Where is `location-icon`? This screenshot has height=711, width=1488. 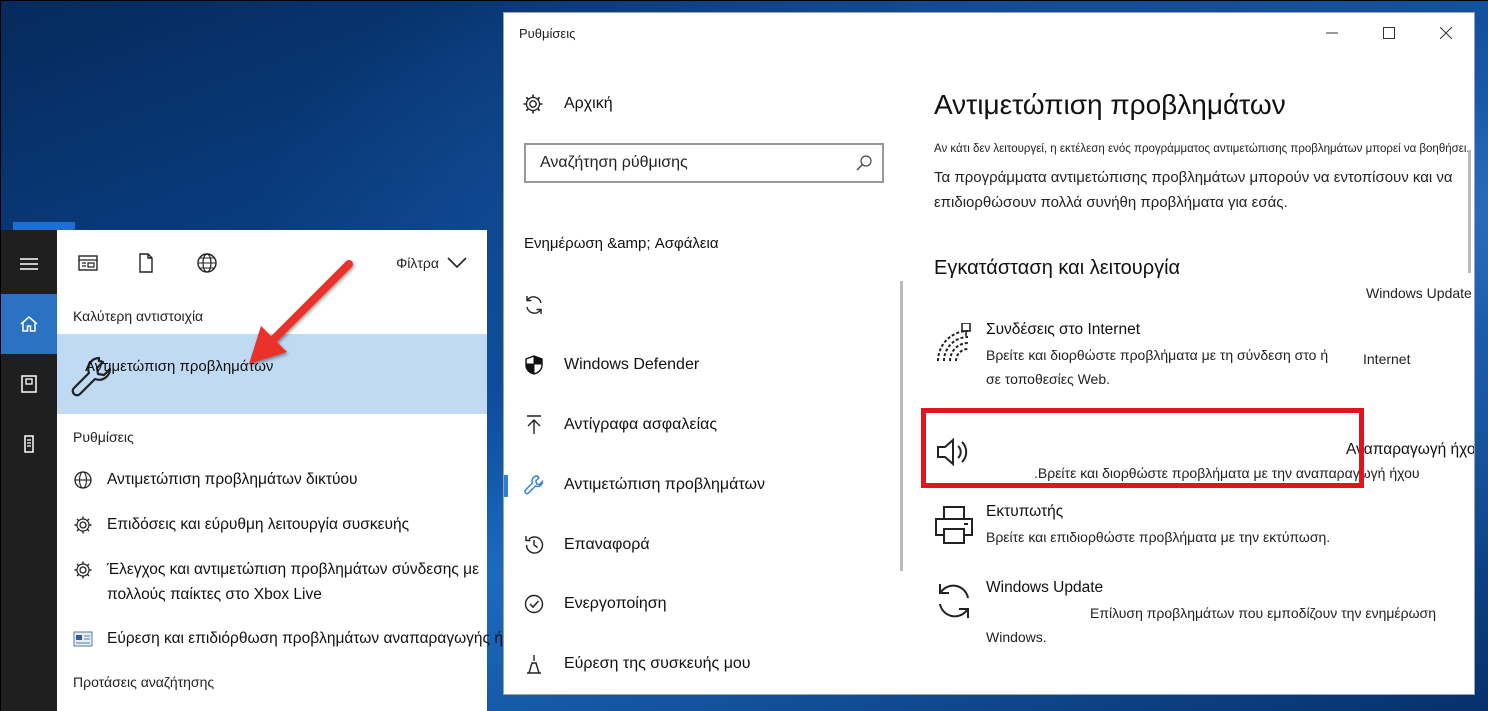
location-icon is located at coordinates (534, 664).